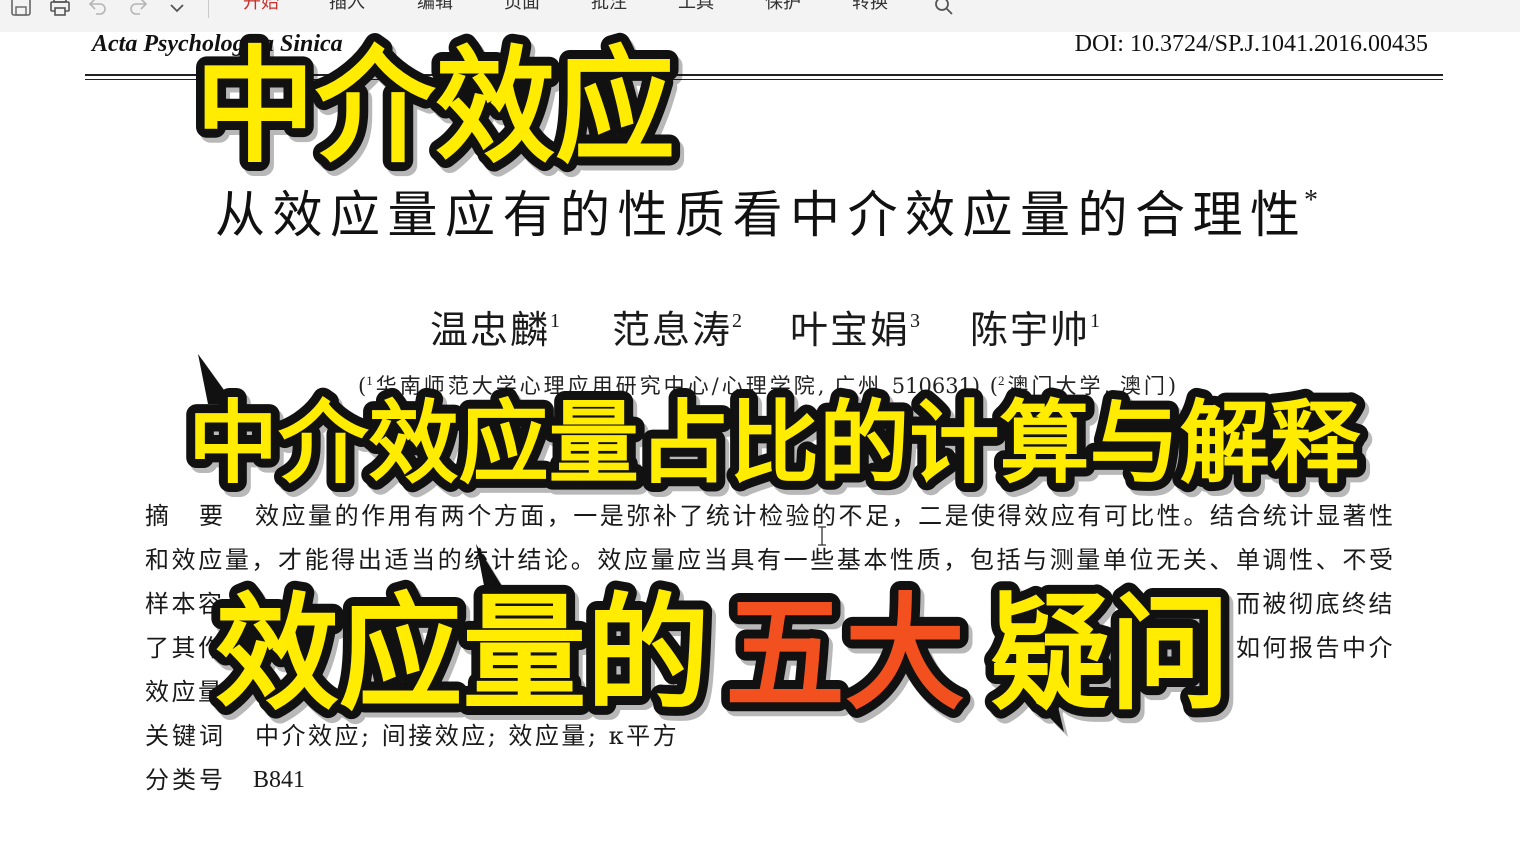 This screenshot has height=856, width=1520. I want to click on abstract-line-fragment: 如何报告中介, so click(1315, 648).